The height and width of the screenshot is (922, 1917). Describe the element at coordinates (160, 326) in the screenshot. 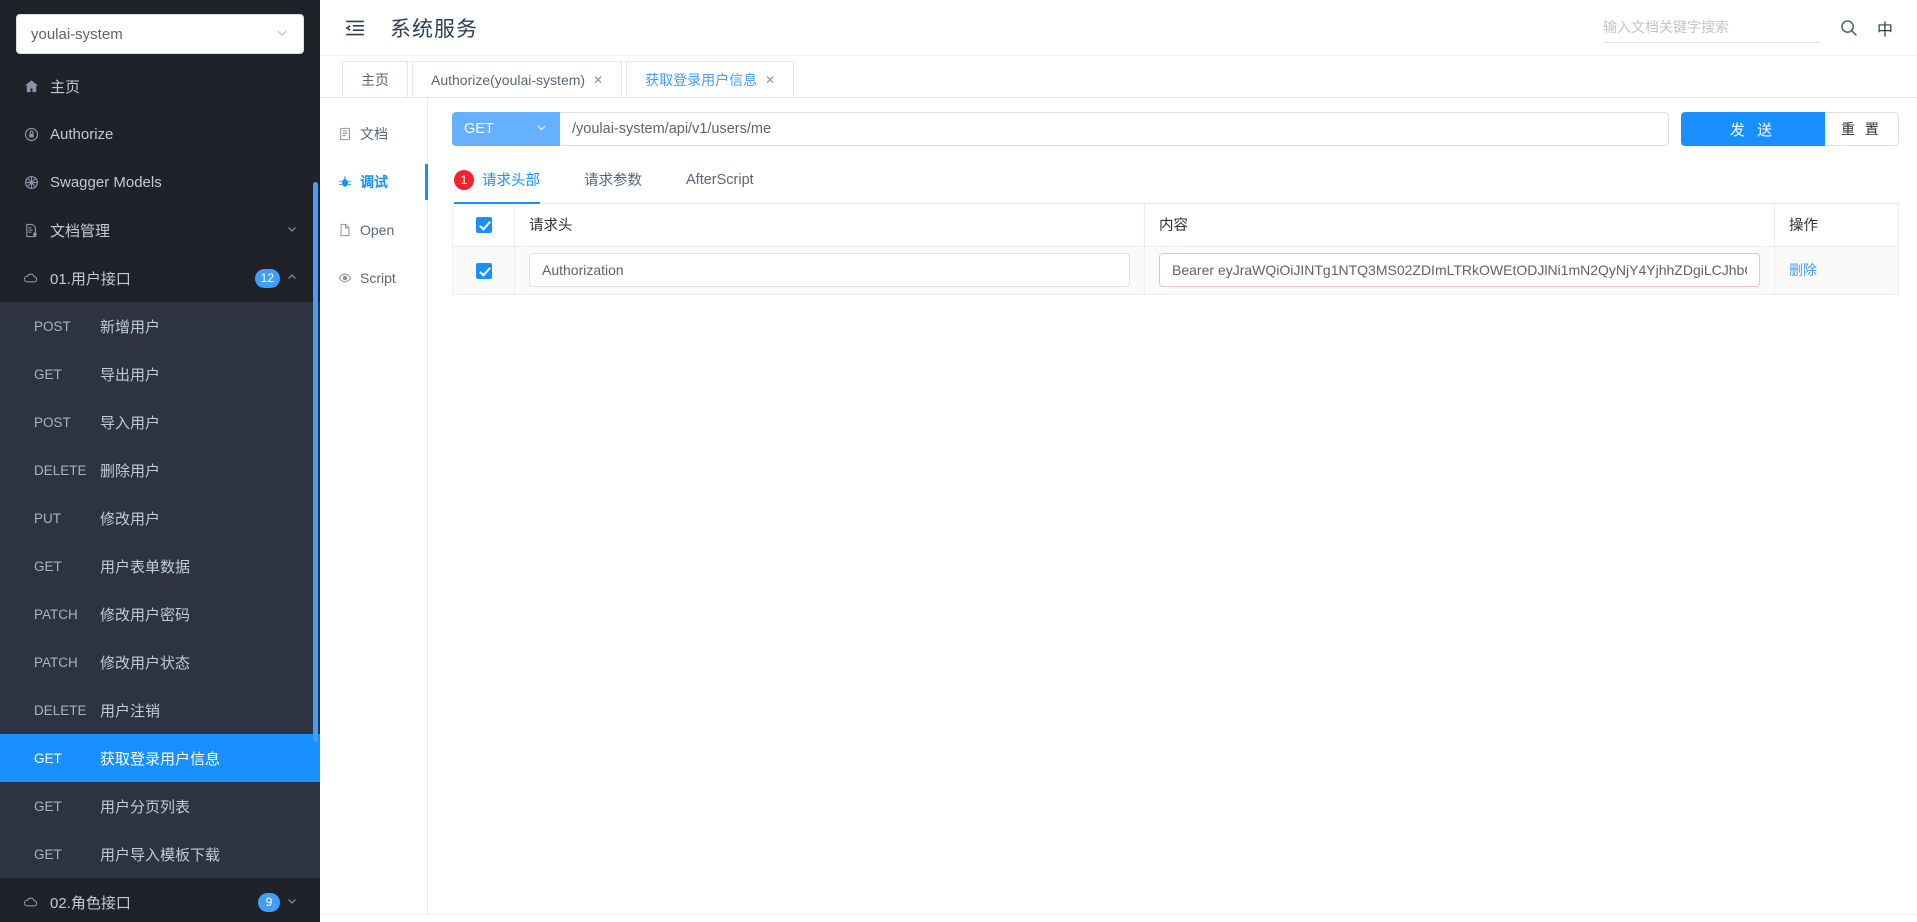

I see `sidebar-api-item: POST 新增用户` at that location.